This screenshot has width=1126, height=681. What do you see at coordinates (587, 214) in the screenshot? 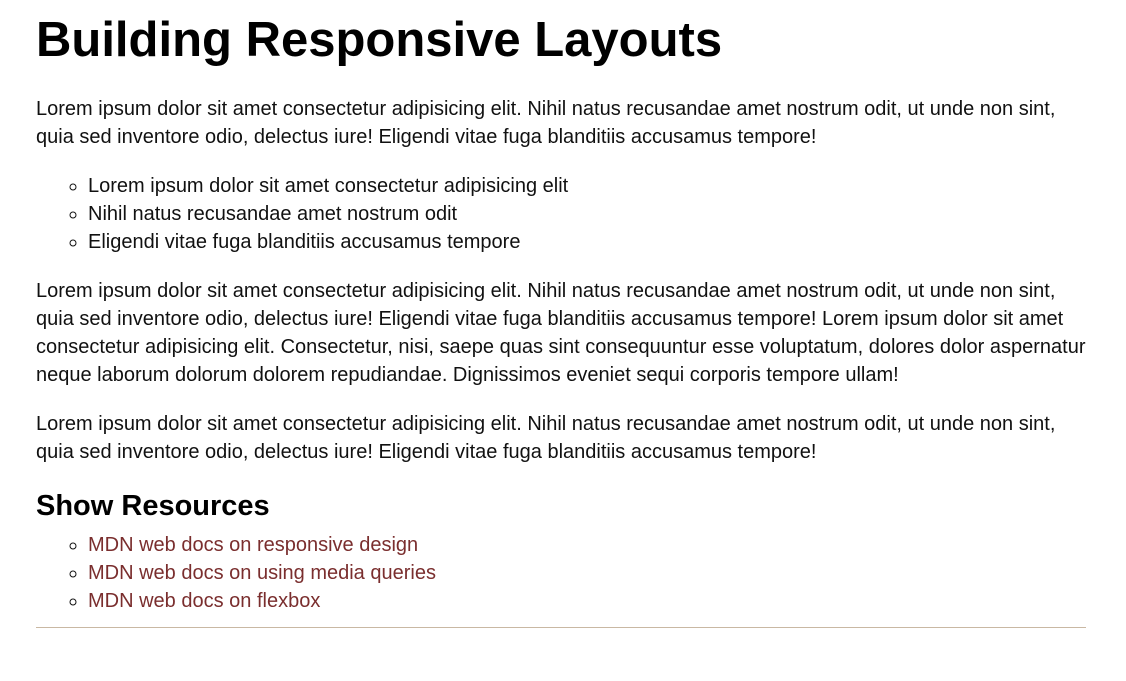
I see `list-item: Nihil natus recusandae amet nostrum odit` at bounding box center [587, 214].